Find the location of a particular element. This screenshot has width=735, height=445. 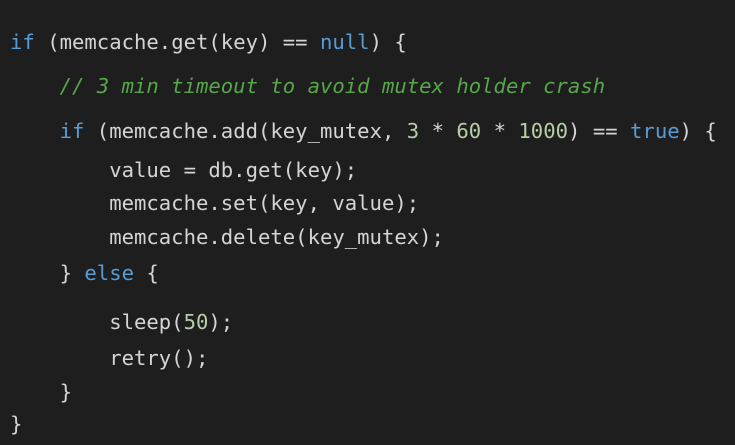

code-token: memcache.delete(key_mutex); is located at coordinates (276, 237).